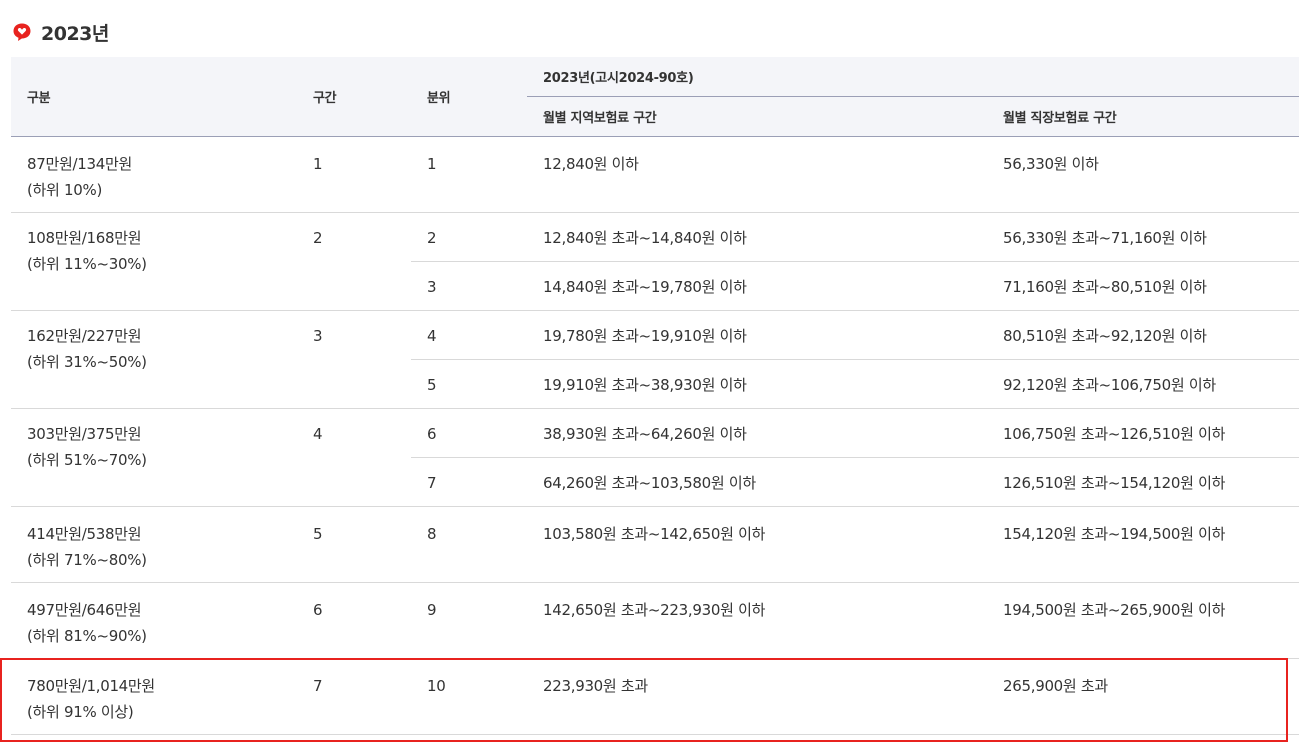  Describe the element at coordinates (469, 544) in the screenshot. I see `decile-cell: 8` at that location.